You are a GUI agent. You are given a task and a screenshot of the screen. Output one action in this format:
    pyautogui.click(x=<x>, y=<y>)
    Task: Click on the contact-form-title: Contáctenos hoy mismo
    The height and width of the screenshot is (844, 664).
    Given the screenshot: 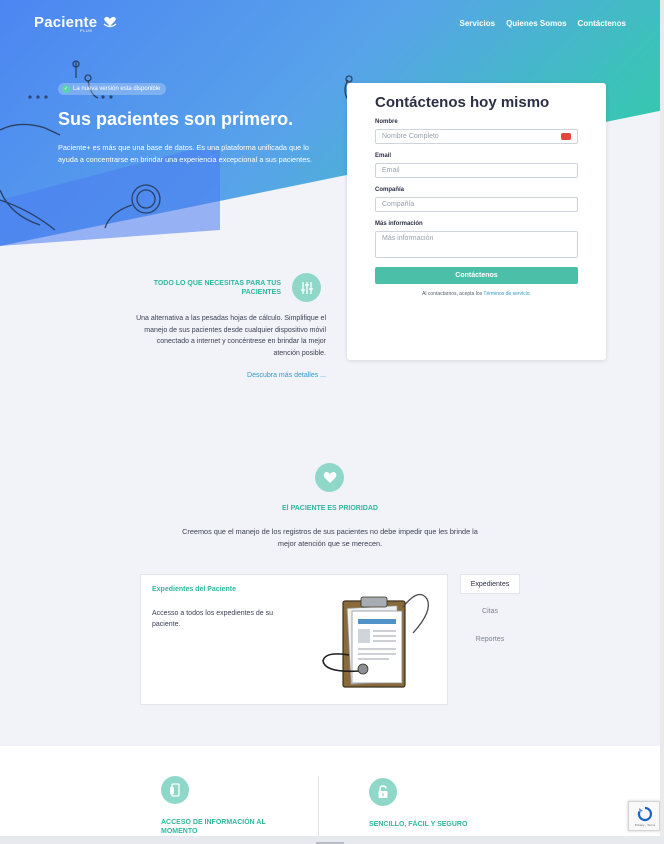 What is the action you would take?
    pyautogui.click(x=462, y=102)
    